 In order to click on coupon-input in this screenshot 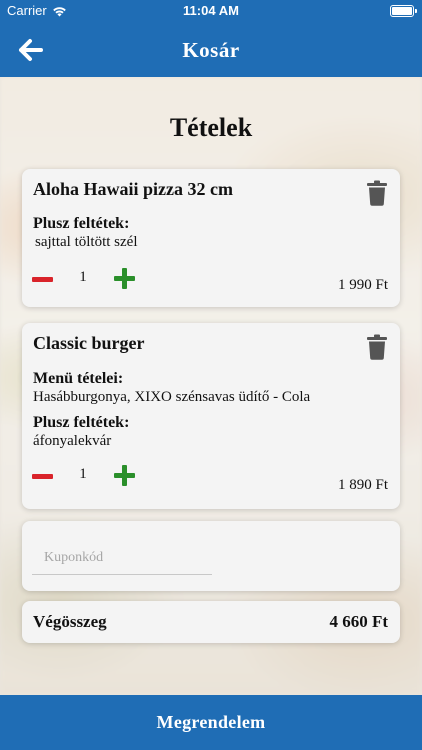, I will do `click(122, 558)`.